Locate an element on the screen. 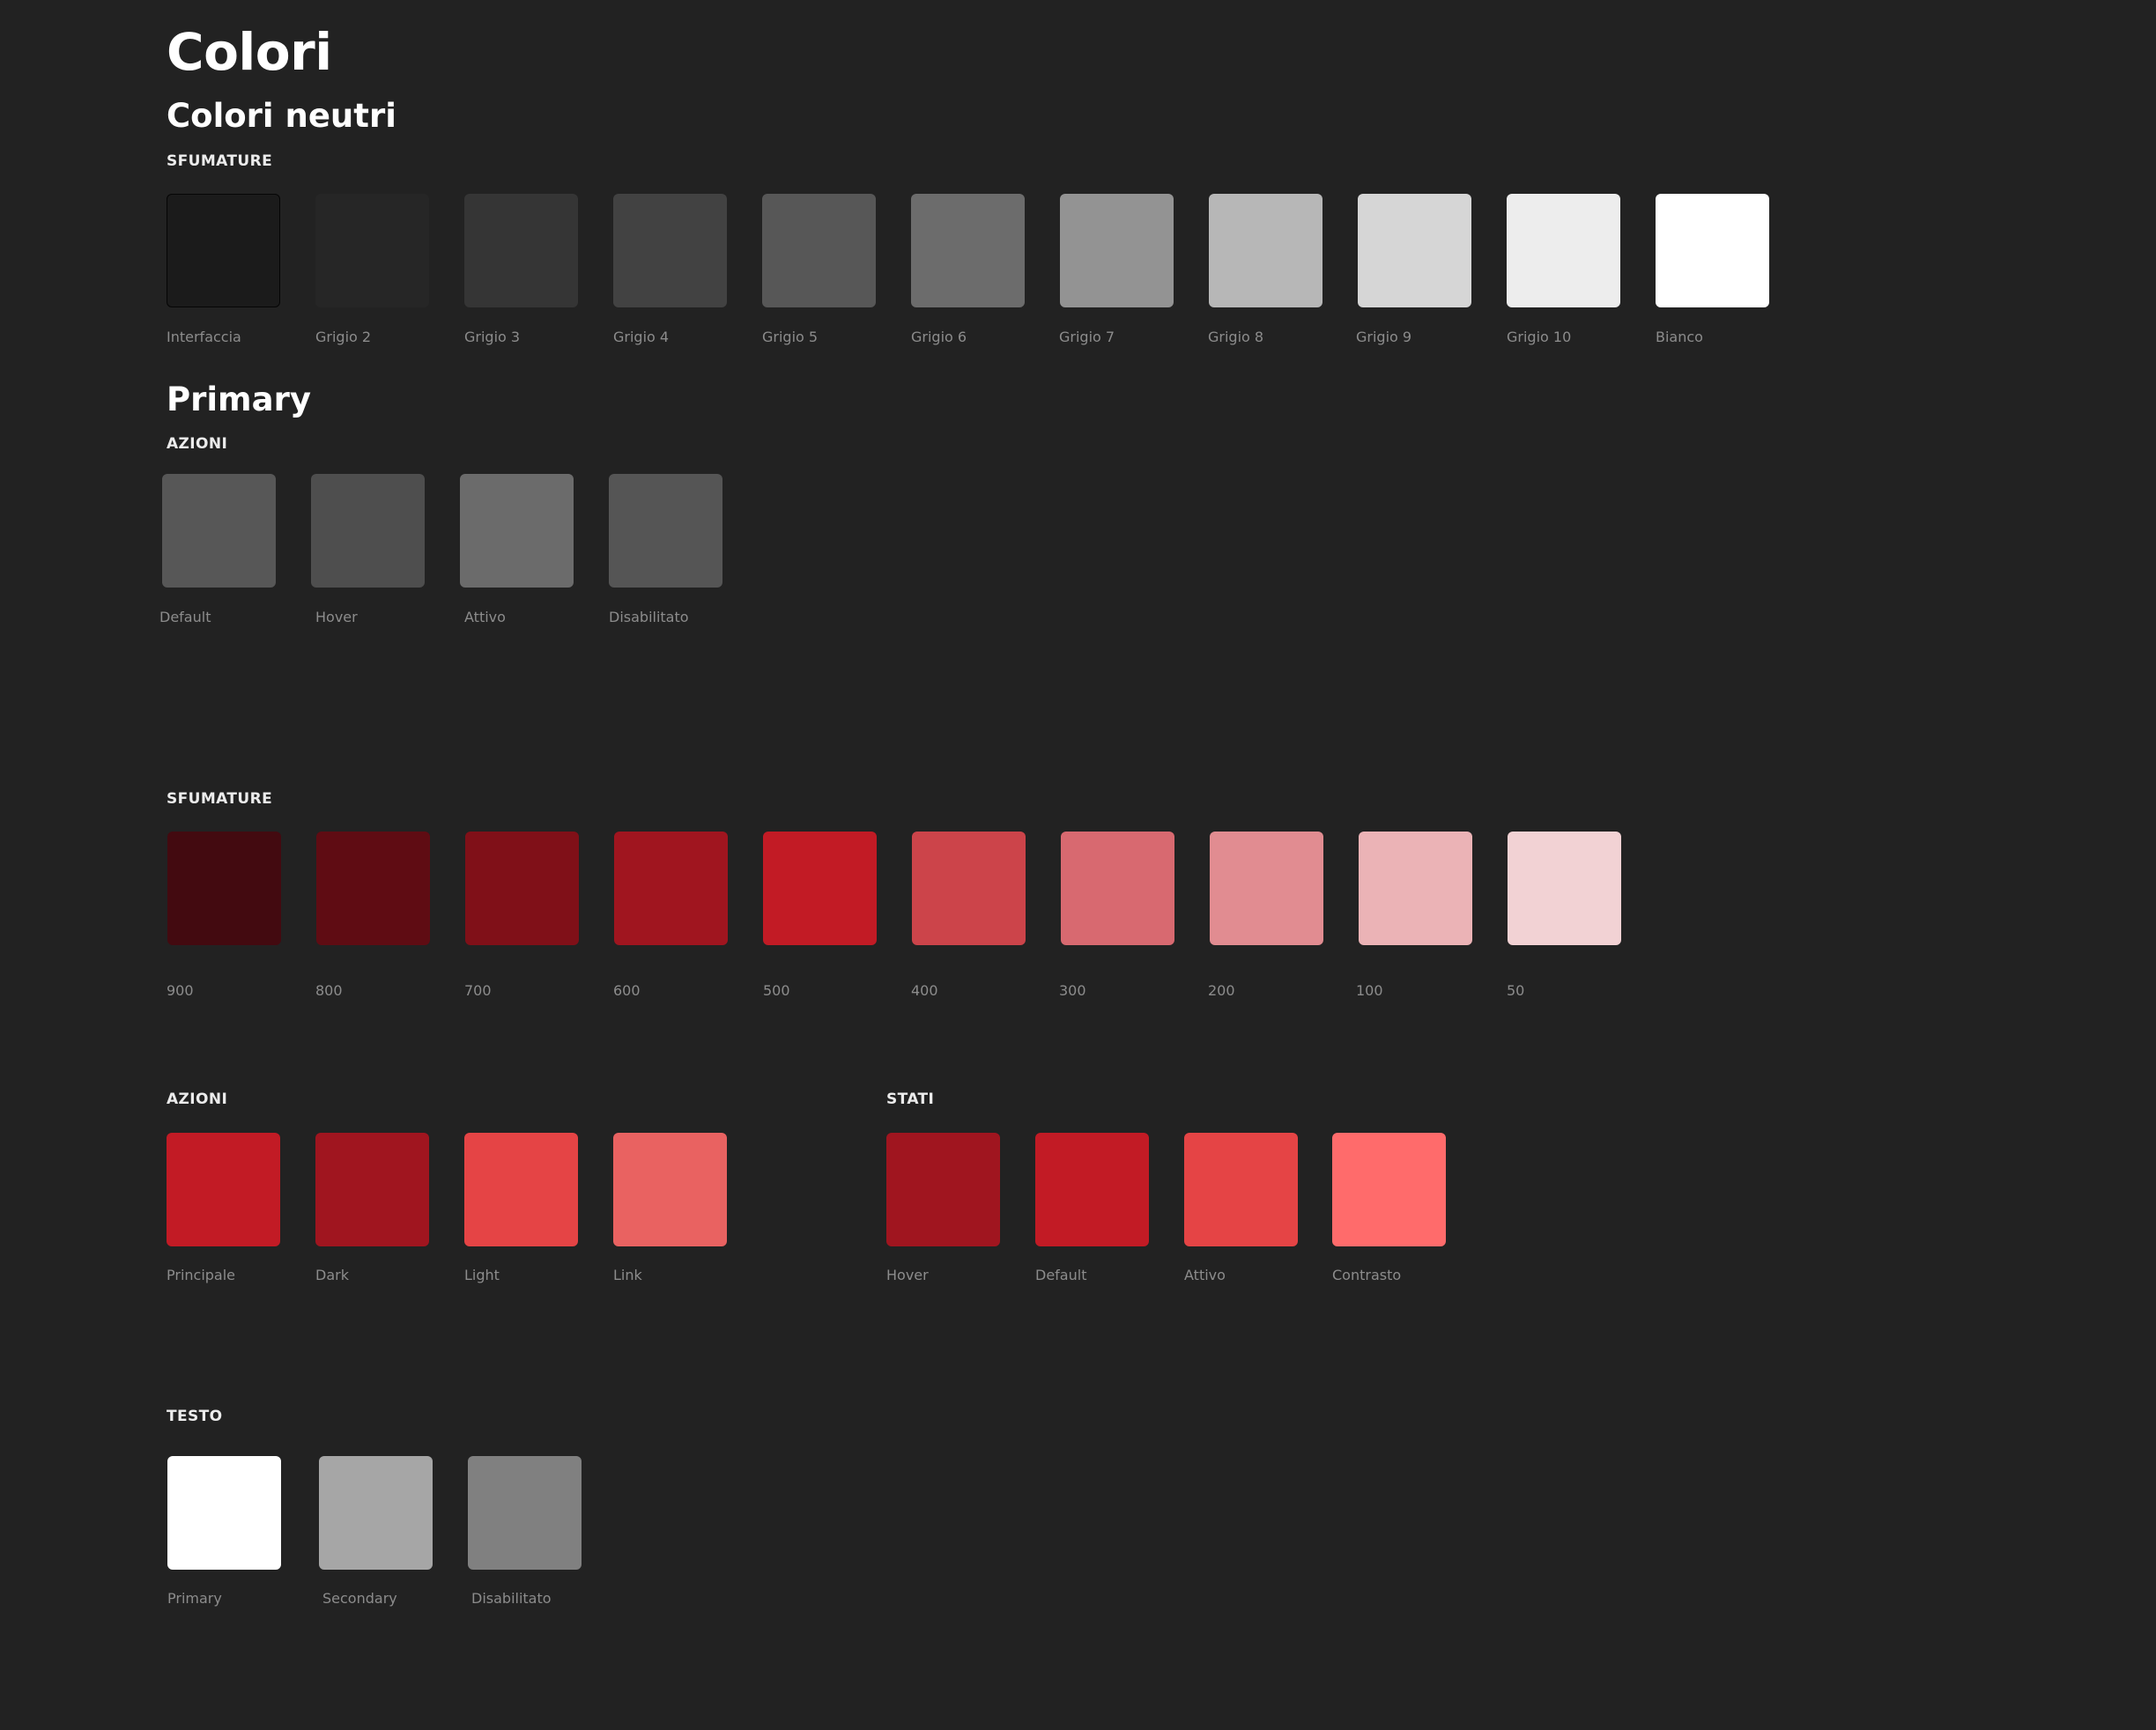  red-shades-label: SFUMATURE is located at coordinates (220, 799).